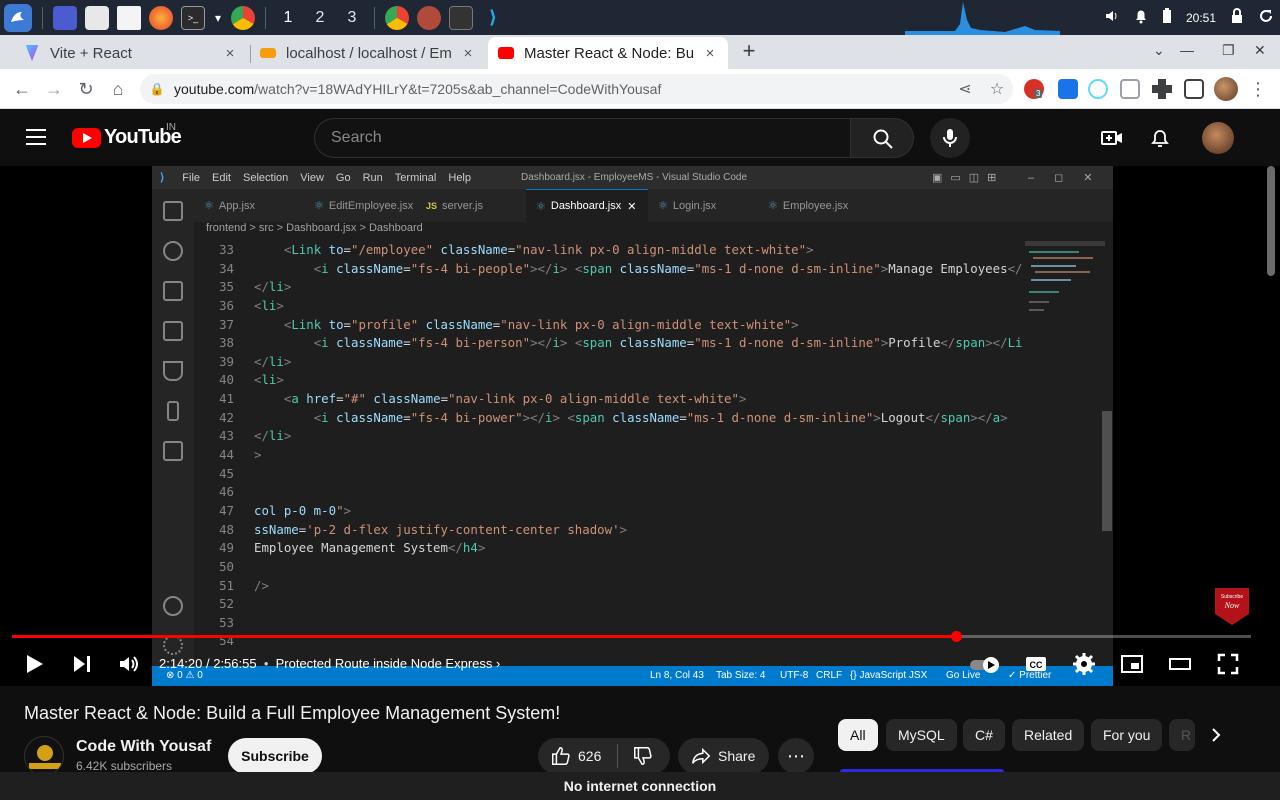 This screenshot has height=800, width=1280. Describe the element at coordinates (1180, 664) in the screenshot. I see `theater-mode-icon` at that location.